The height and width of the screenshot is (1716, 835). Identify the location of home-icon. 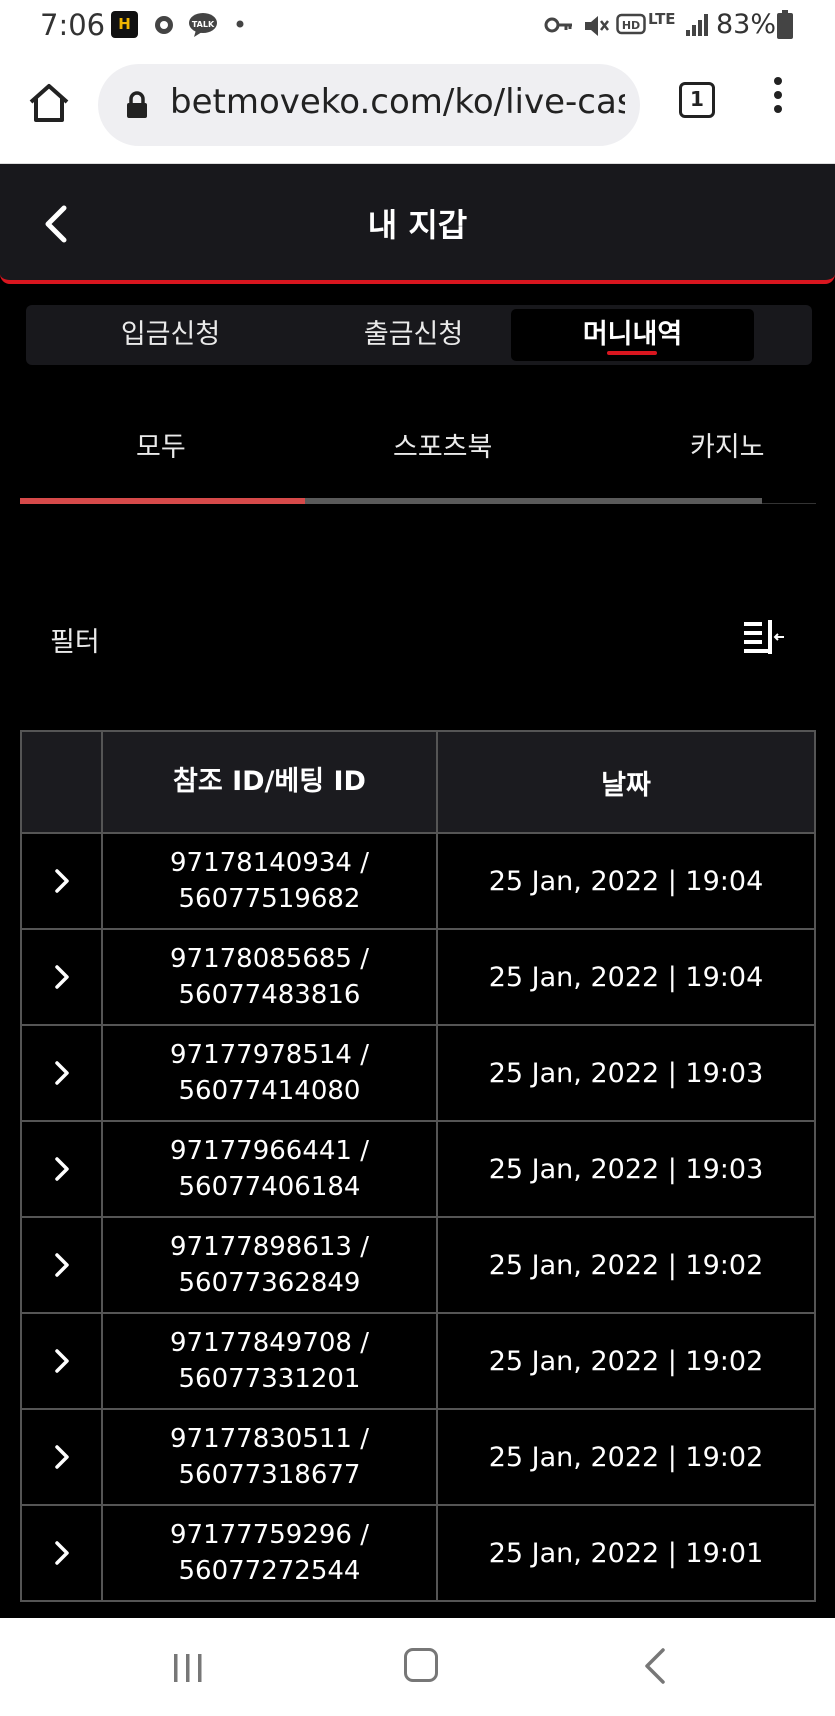
(49, 103).